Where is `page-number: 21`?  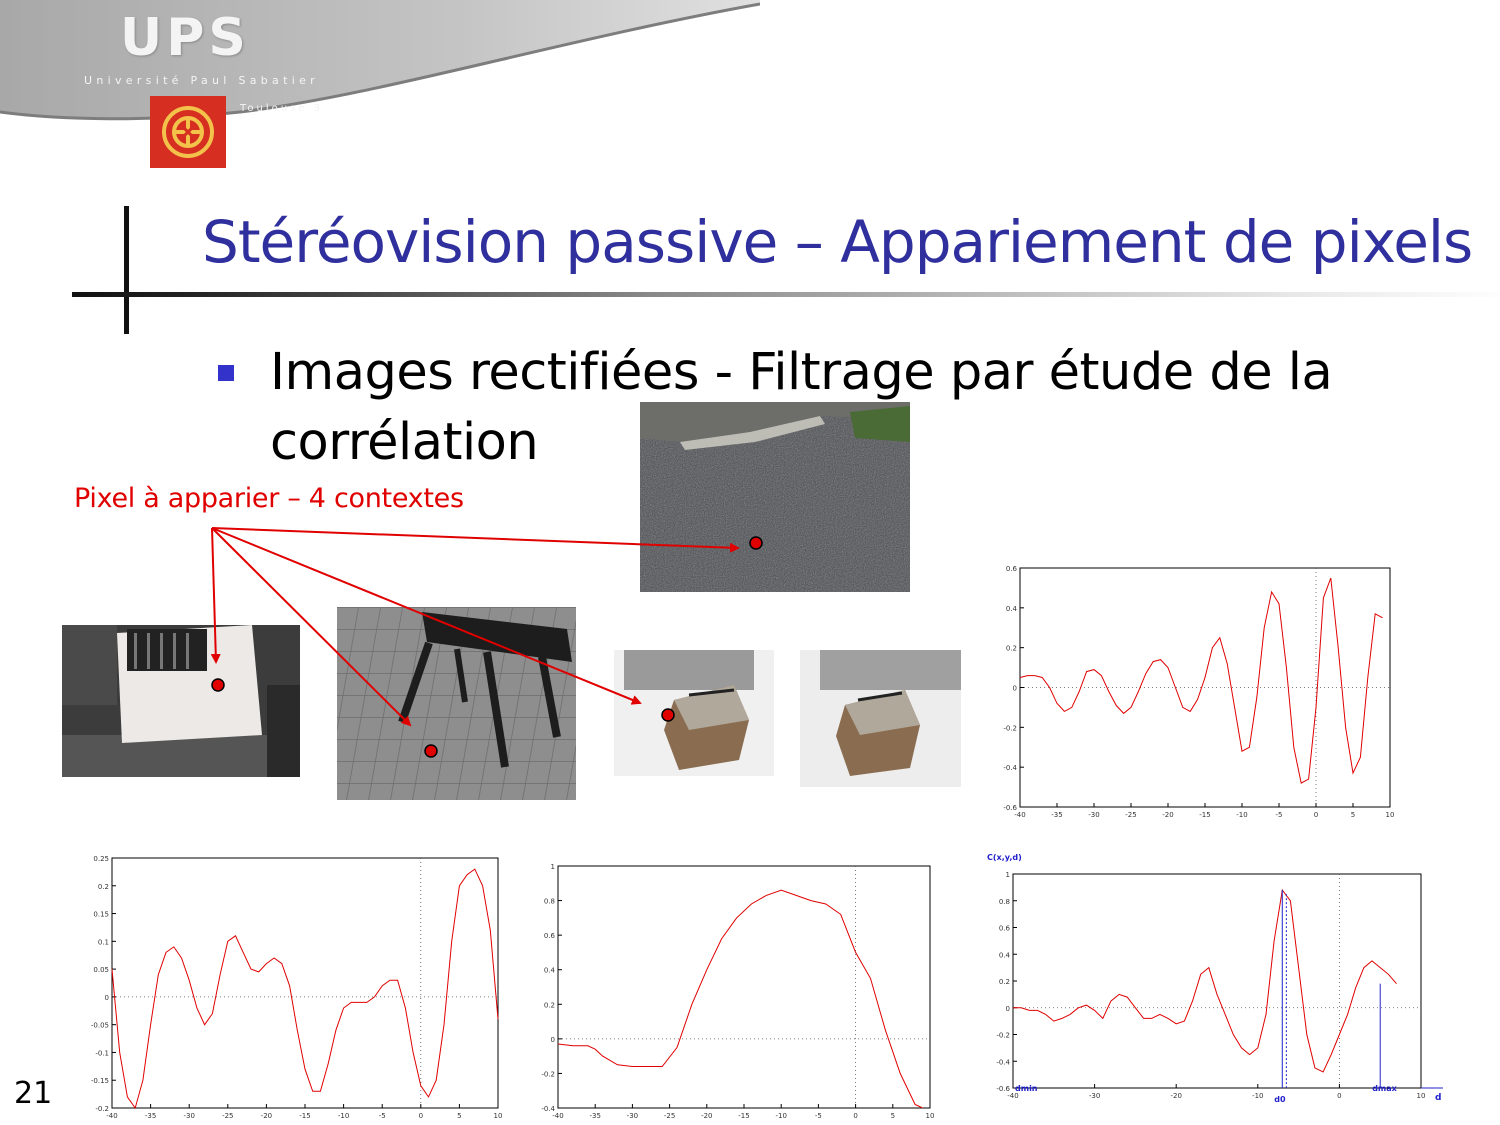
page-number: 21 is located at coordinates (33, 1093).